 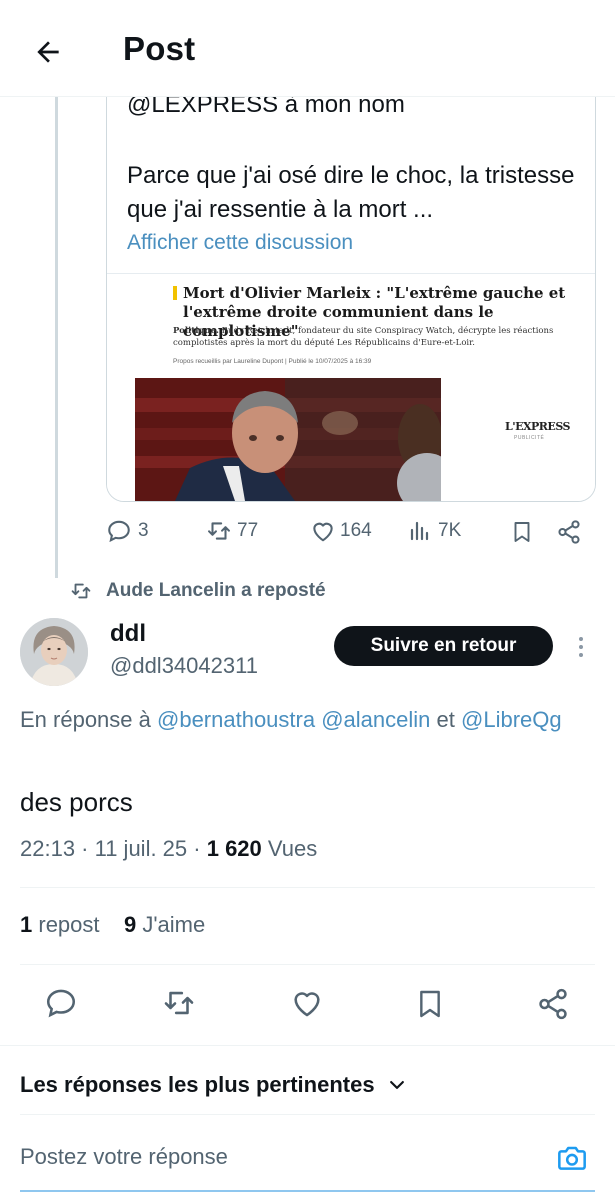 I want to click on author-handle: @ddl34042311, so click(x=184, y=666).